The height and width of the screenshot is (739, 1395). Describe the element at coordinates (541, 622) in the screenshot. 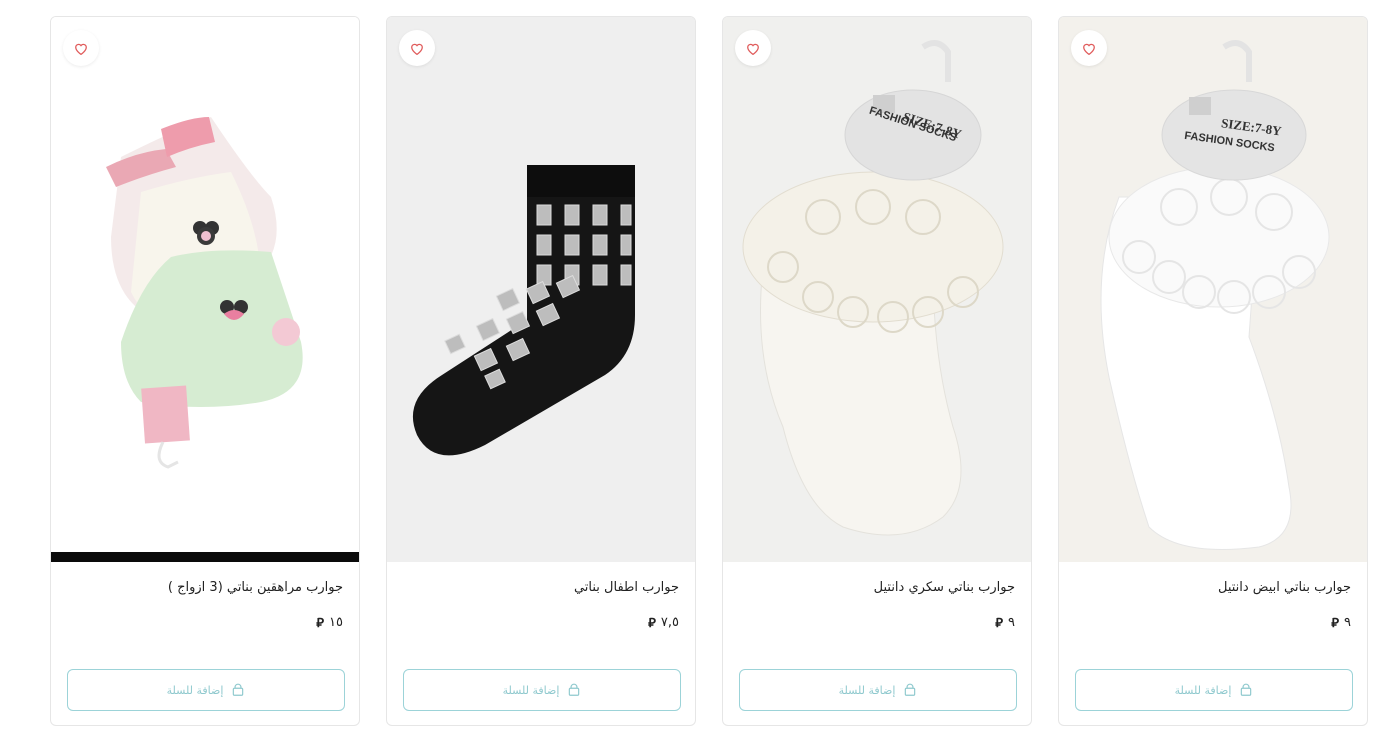

I see `product-price: ٧,٥ ⃁` at that location.